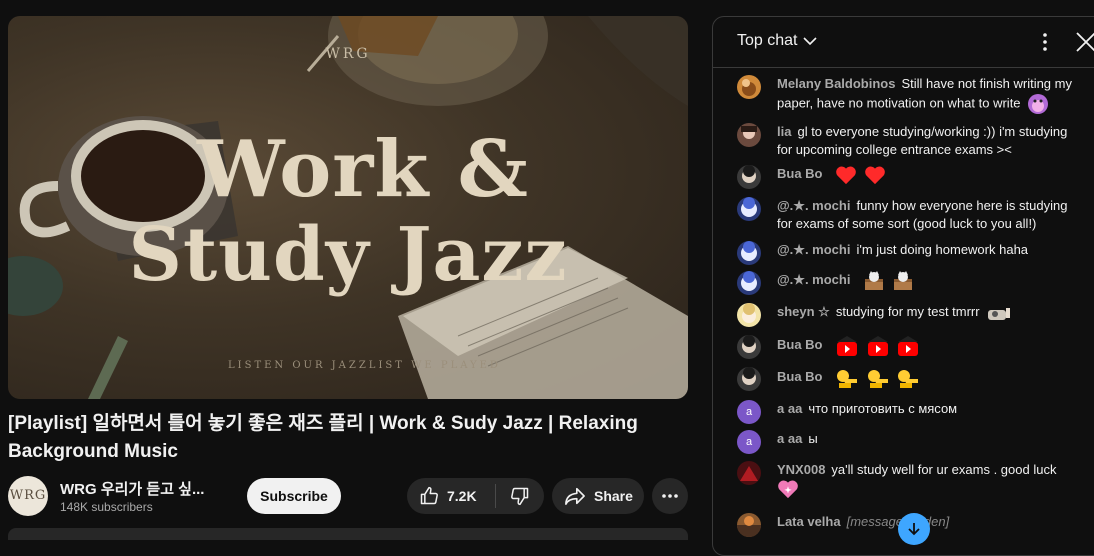 The image size is (1094, 556). Describe the element at coordinates (813, 438) in the screenshot. I see `chat-text: ы` at that location.